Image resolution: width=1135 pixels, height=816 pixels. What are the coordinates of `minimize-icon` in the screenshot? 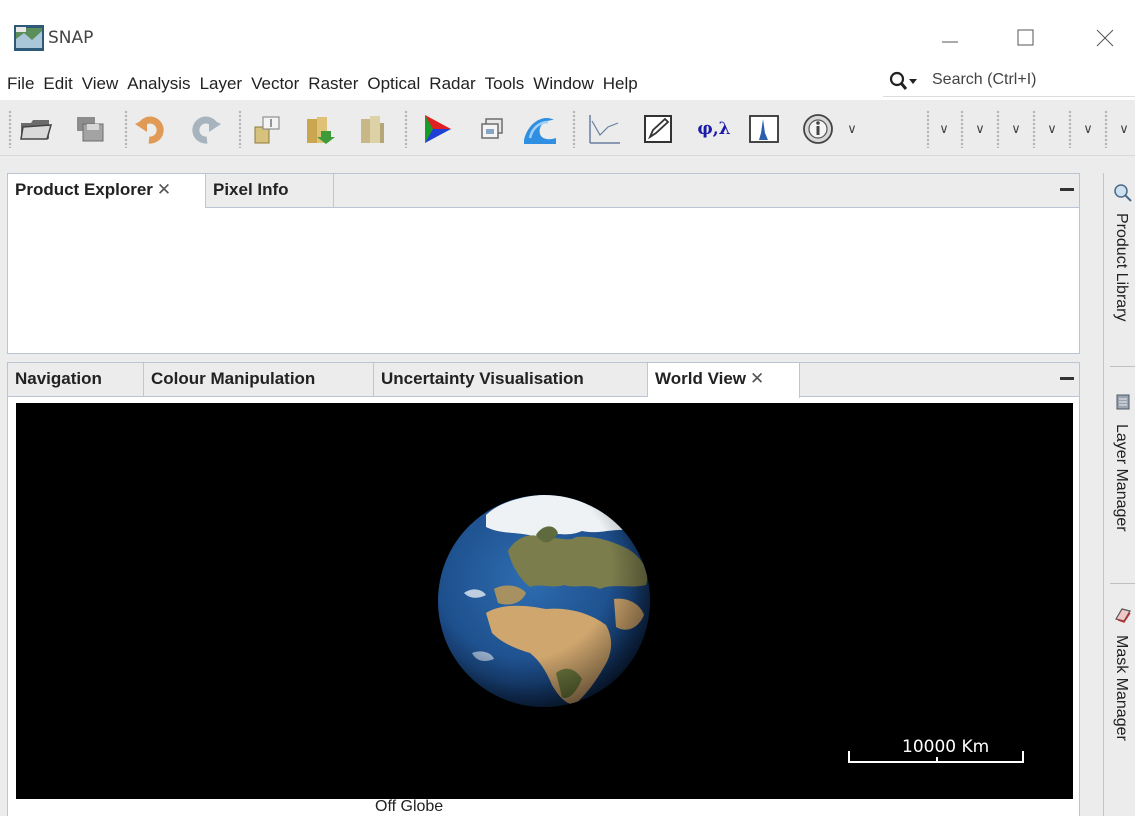 It's located at (950, 42).